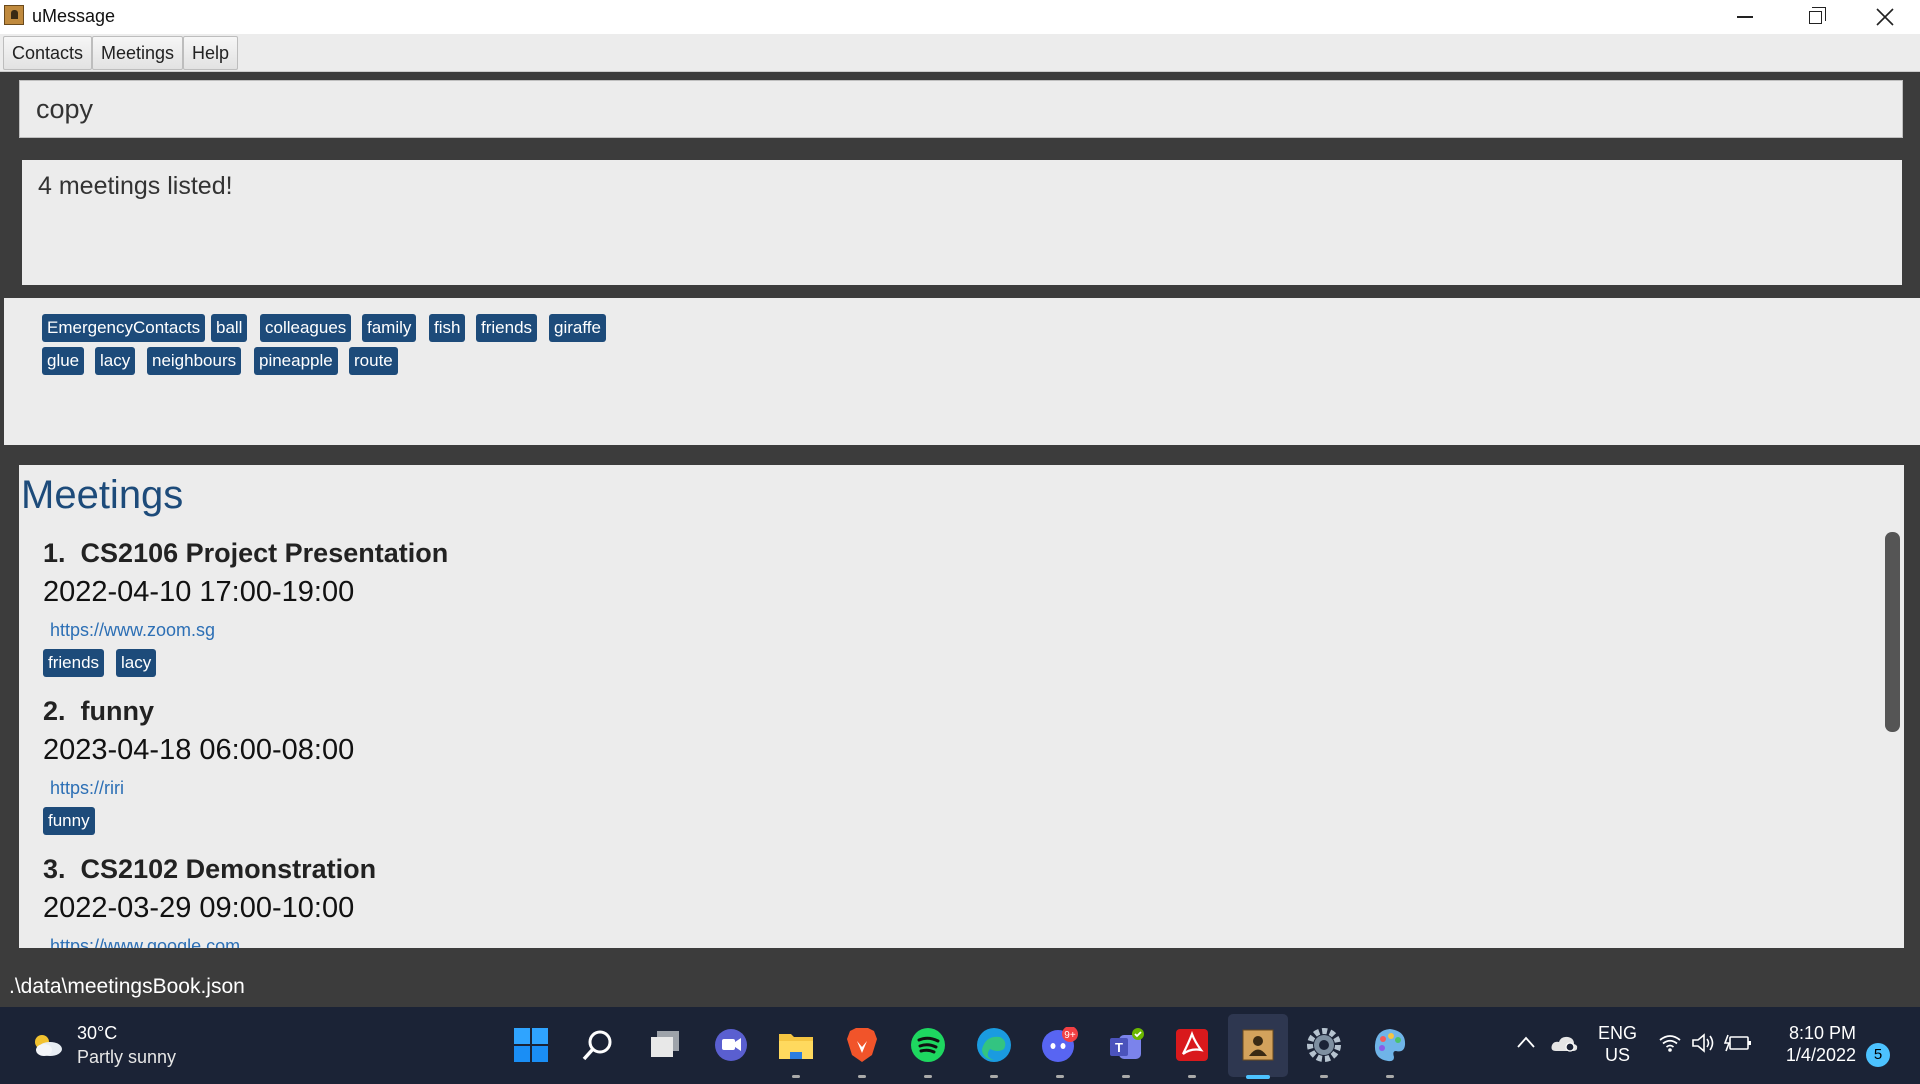 The image size is (1920, 1084). I want to click on weather-description: Partly sunny, so click(127, 1057).